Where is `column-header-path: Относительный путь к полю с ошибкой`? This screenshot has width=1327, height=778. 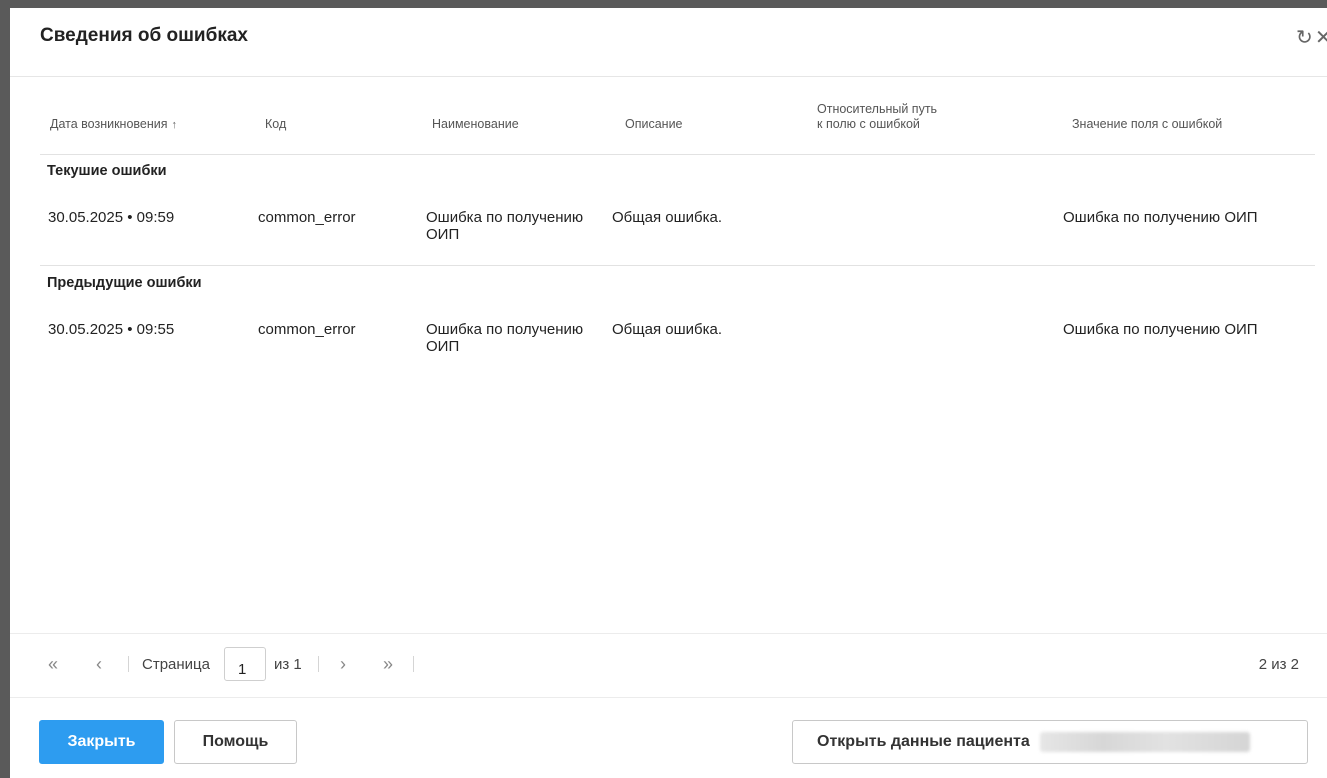 column-header-path: Относительный путь к полю с ошибкой is located at coordinates (877, 117).